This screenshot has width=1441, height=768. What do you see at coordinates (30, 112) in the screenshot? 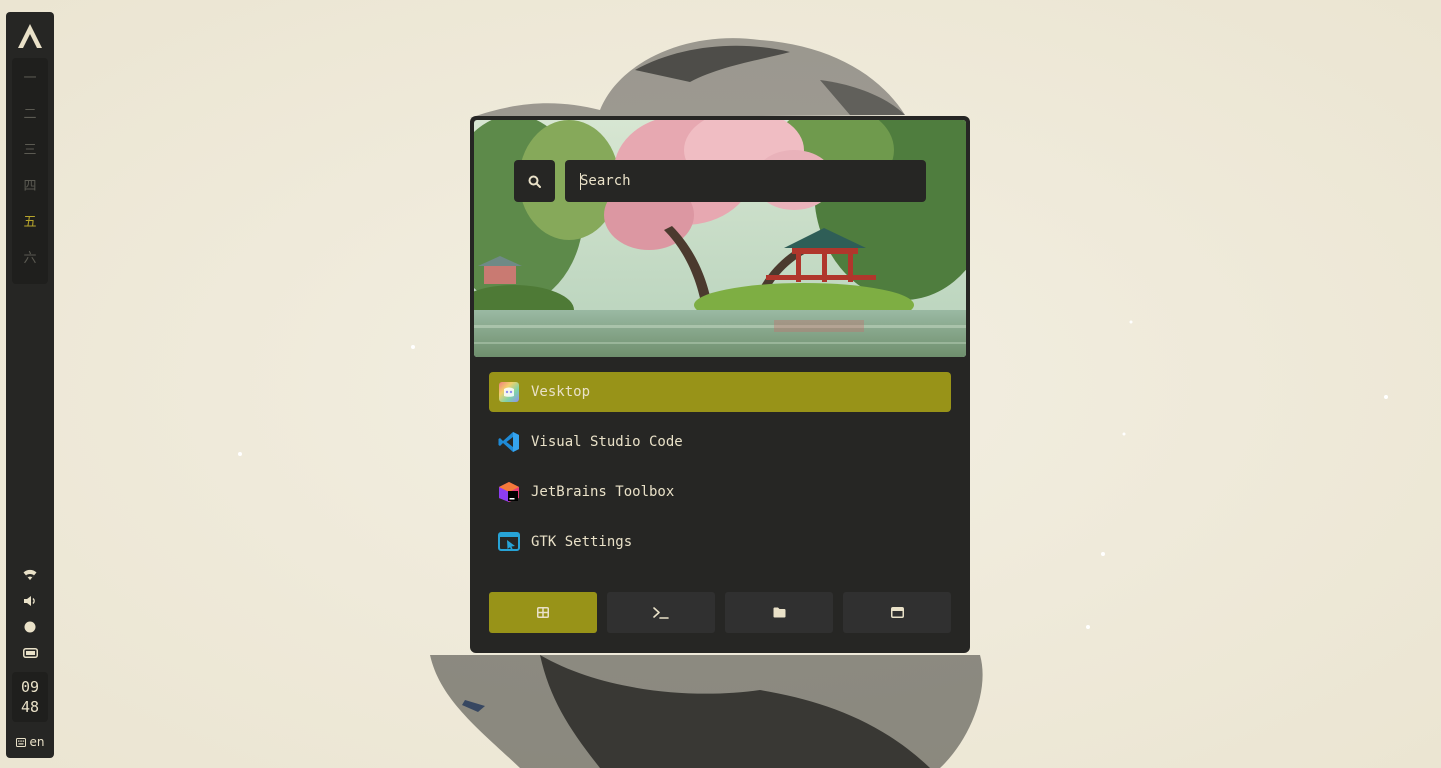
I see `workspace-2: 二` at bounding box center [30, 112].